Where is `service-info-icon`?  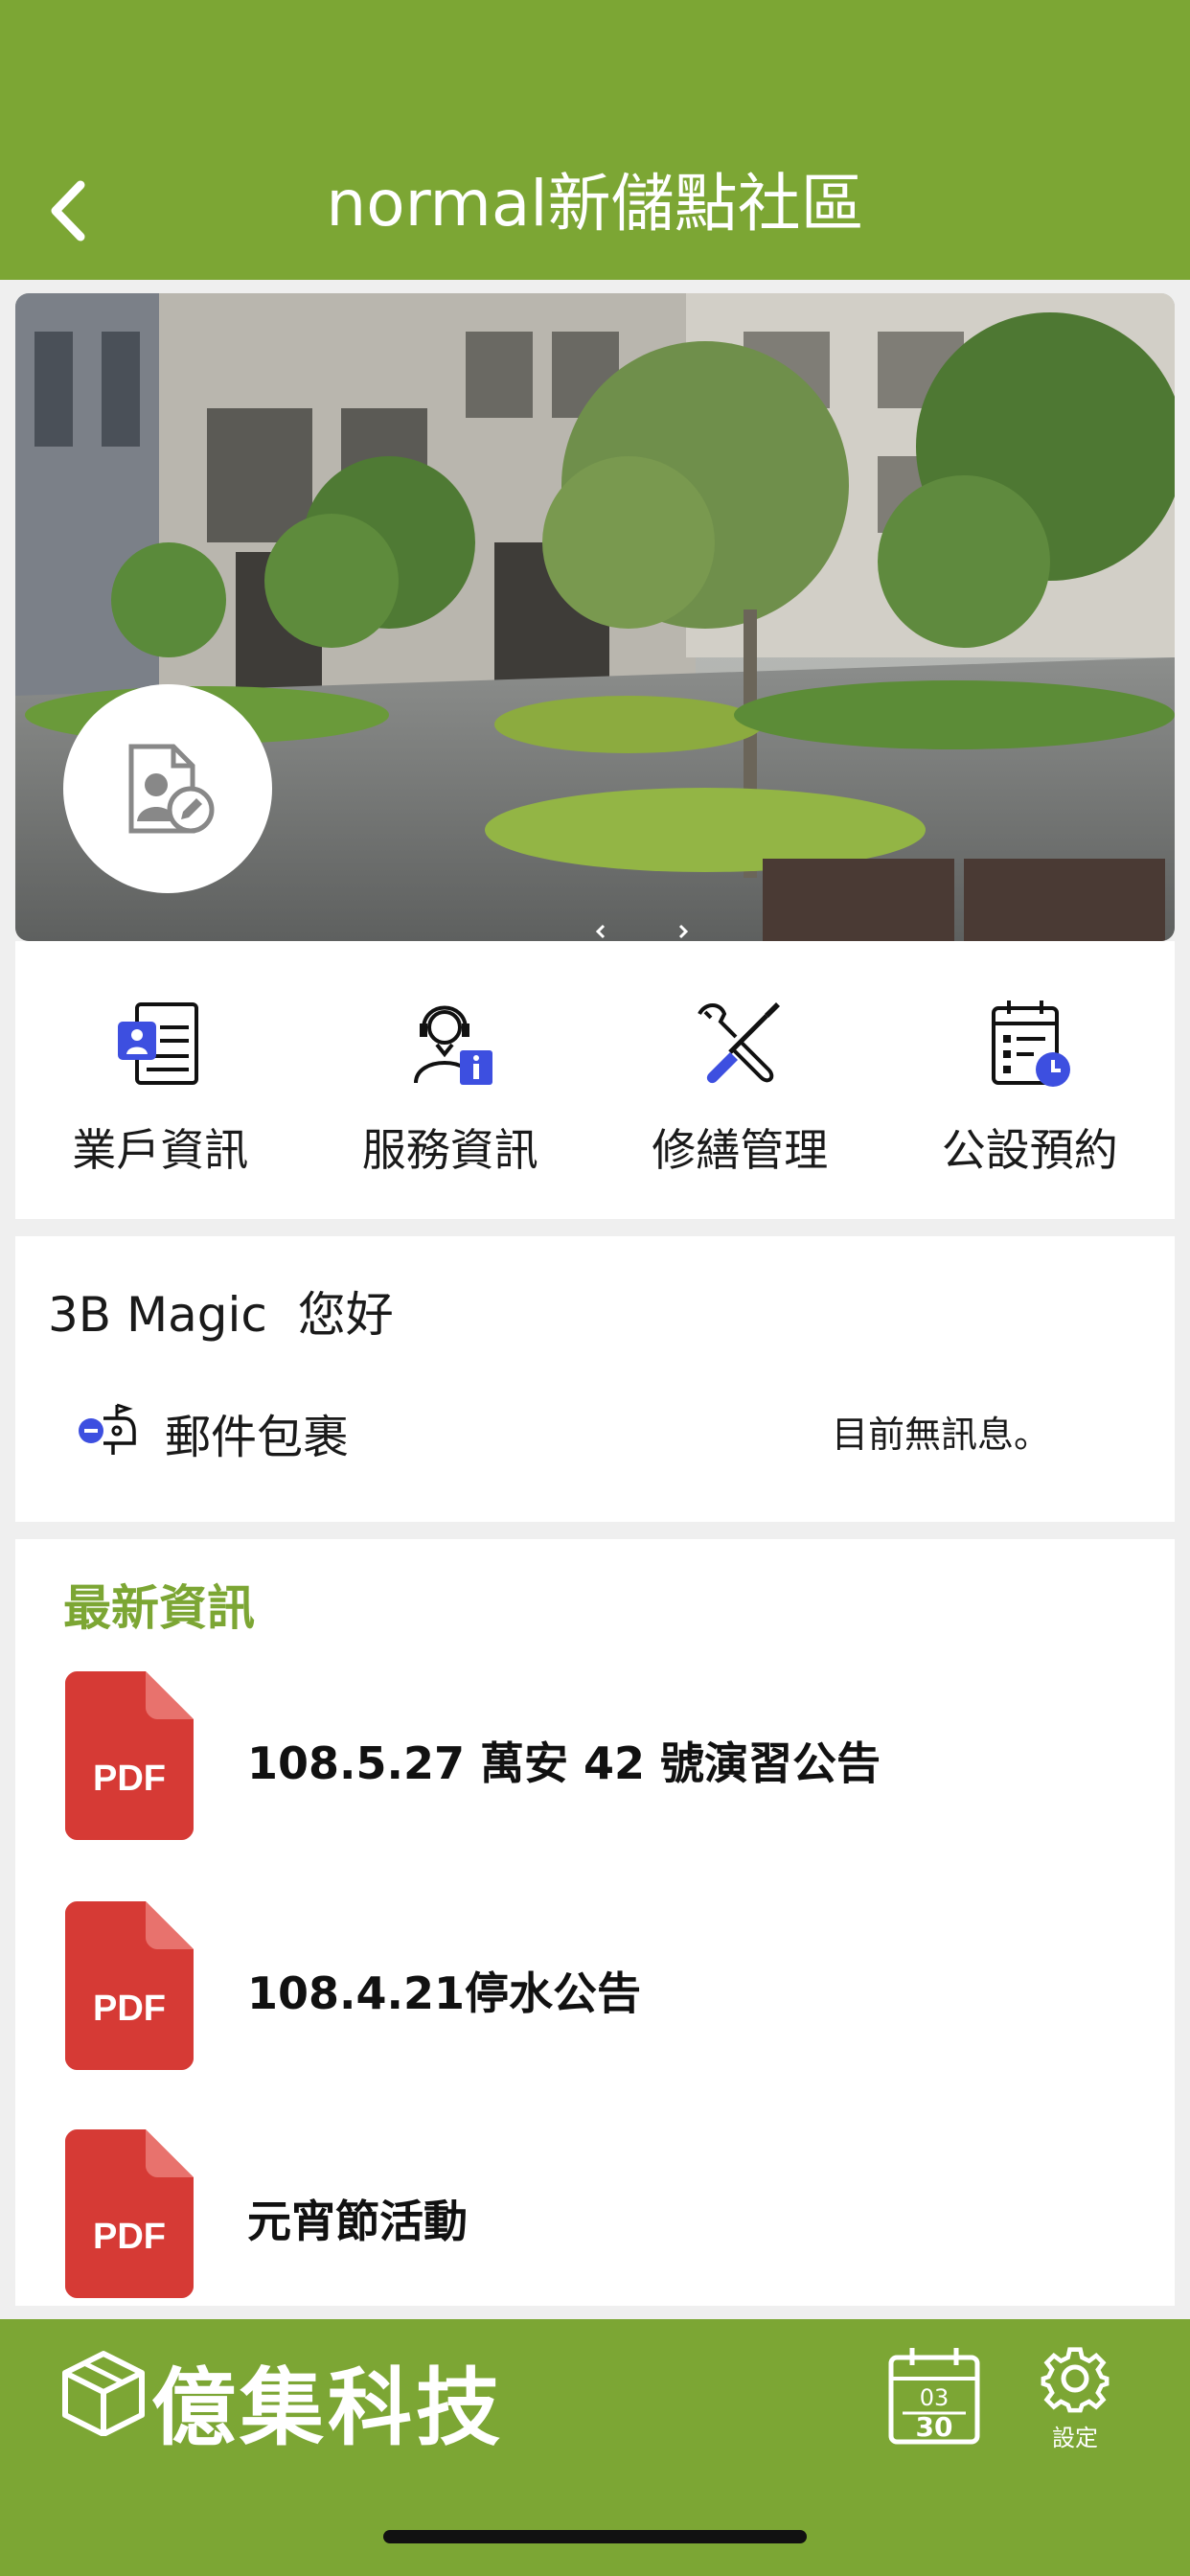
service-info-icon is located at coordinates (452, 1045).